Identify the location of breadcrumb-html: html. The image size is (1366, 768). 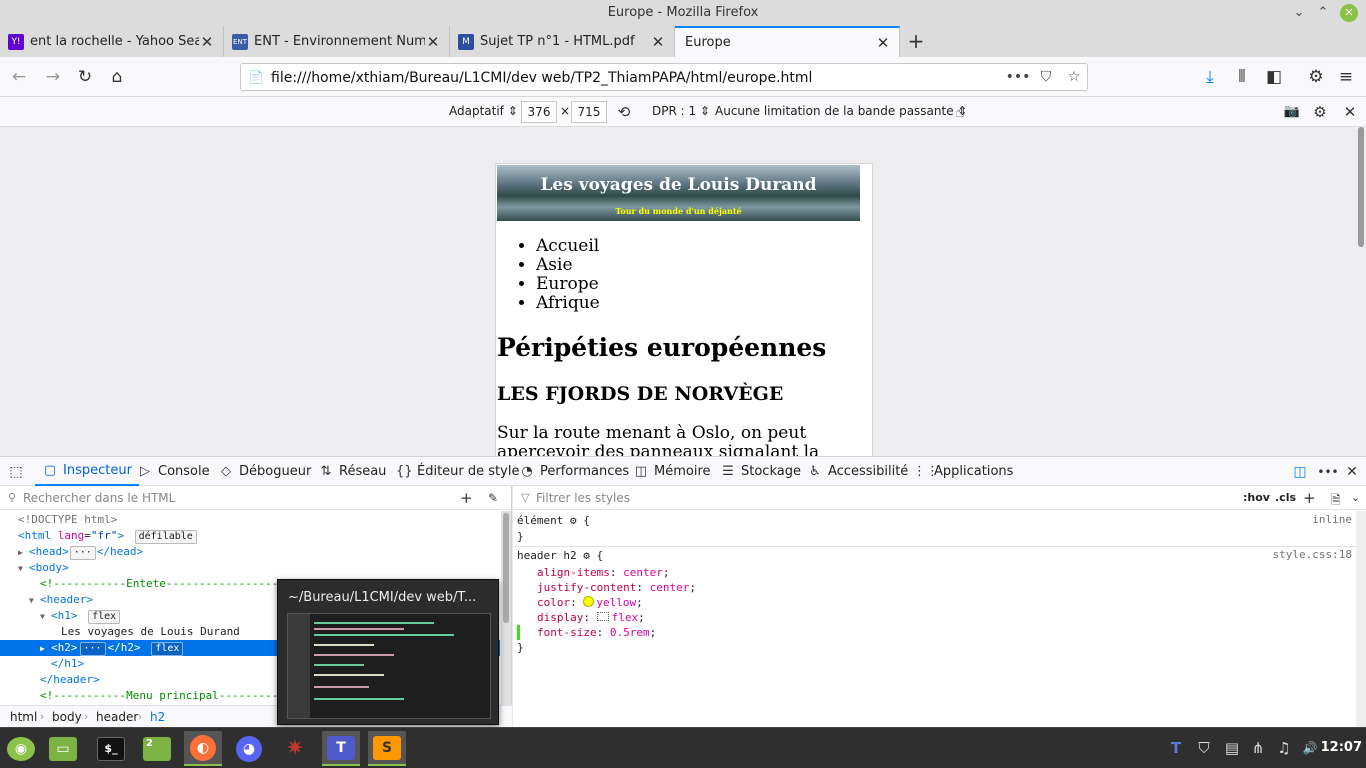
(23, 717).